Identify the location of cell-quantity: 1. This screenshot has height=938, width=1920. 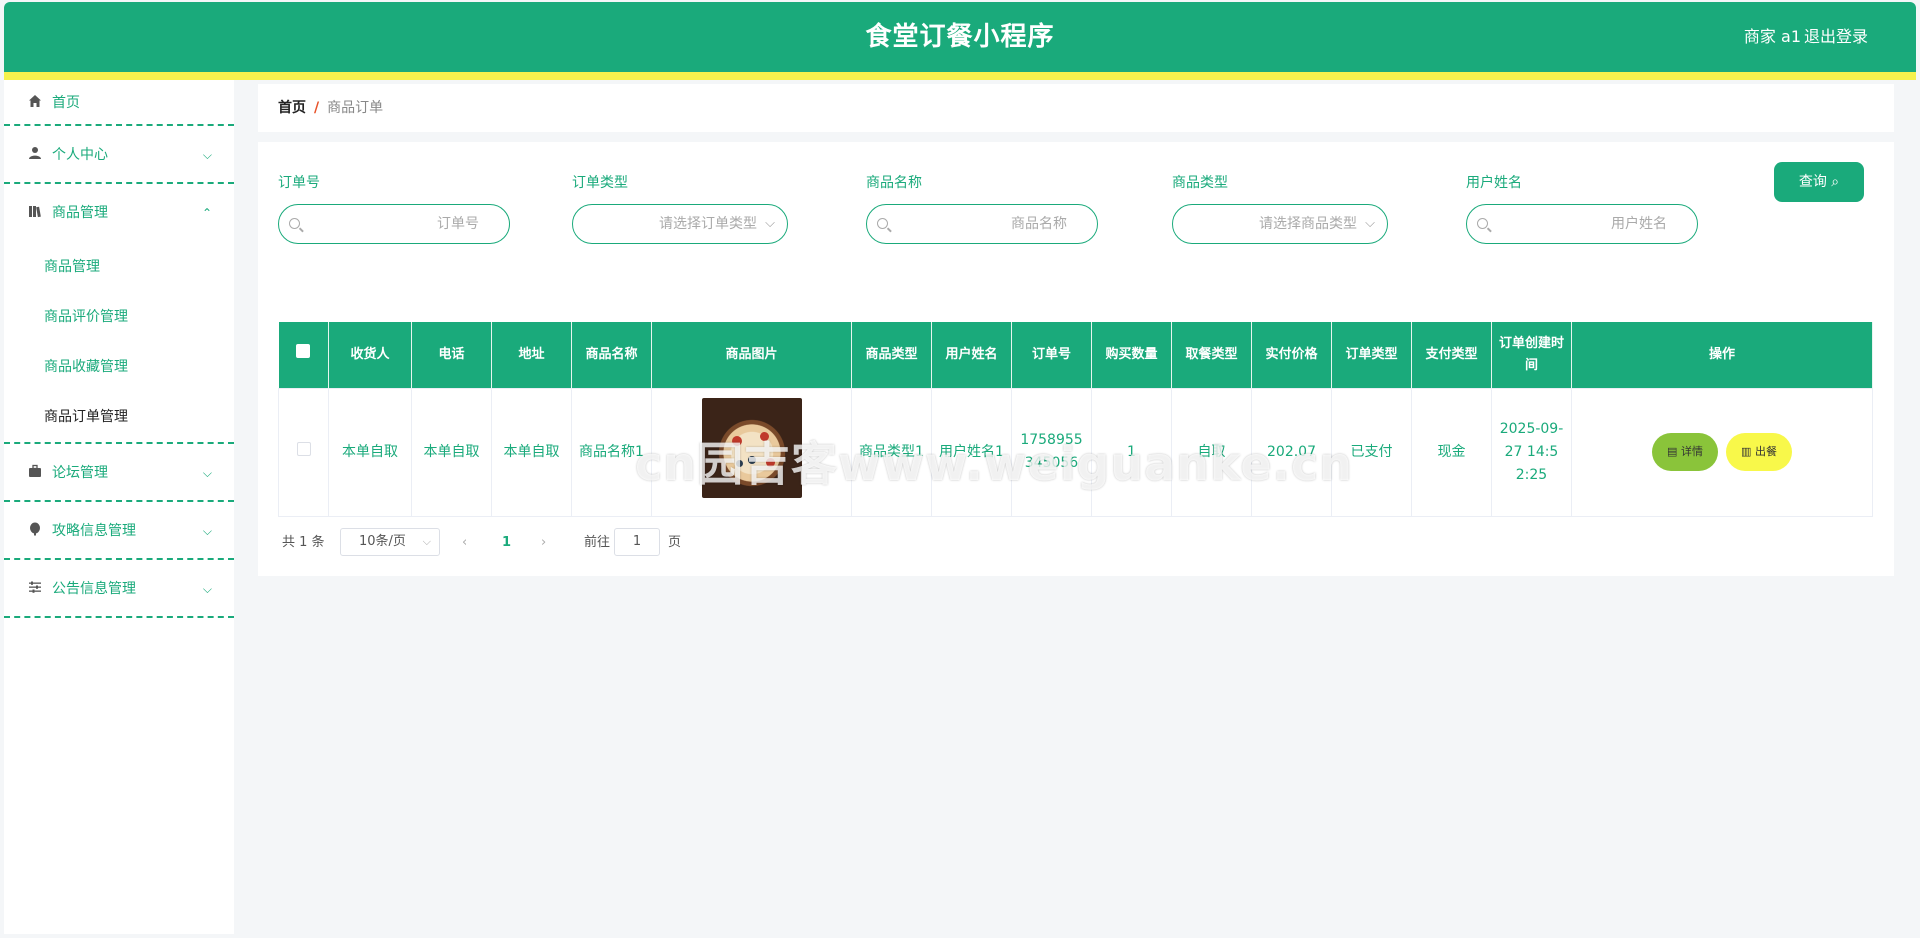
(1131, 452).